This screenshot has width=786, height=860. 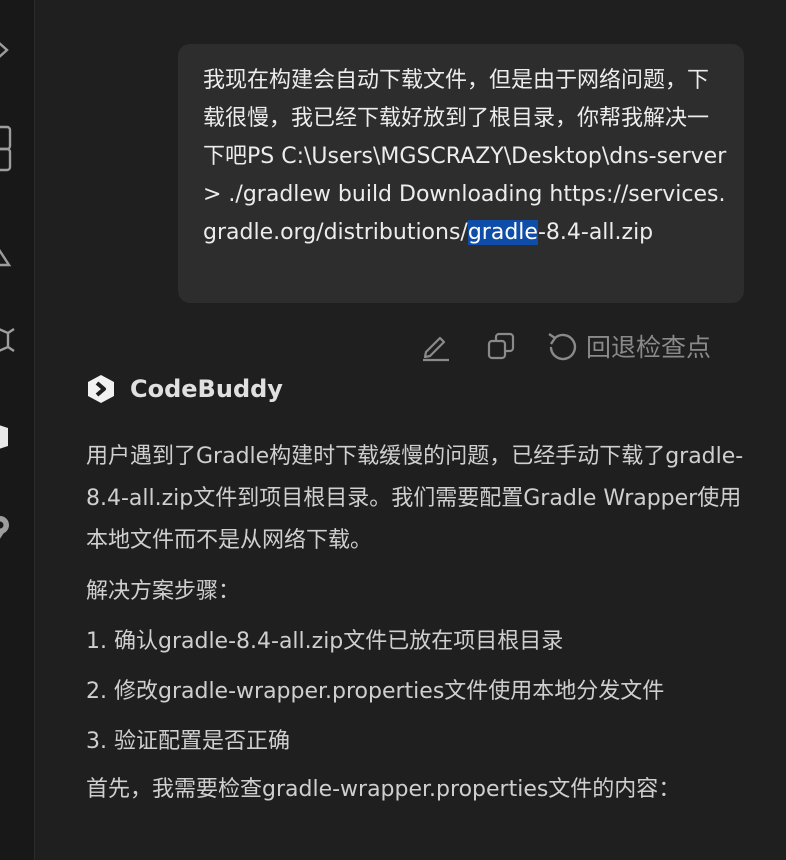 What do you see at coordinates (8, 148) in the screenshot?
I see `files-icon` at bounding box center [8, 148].